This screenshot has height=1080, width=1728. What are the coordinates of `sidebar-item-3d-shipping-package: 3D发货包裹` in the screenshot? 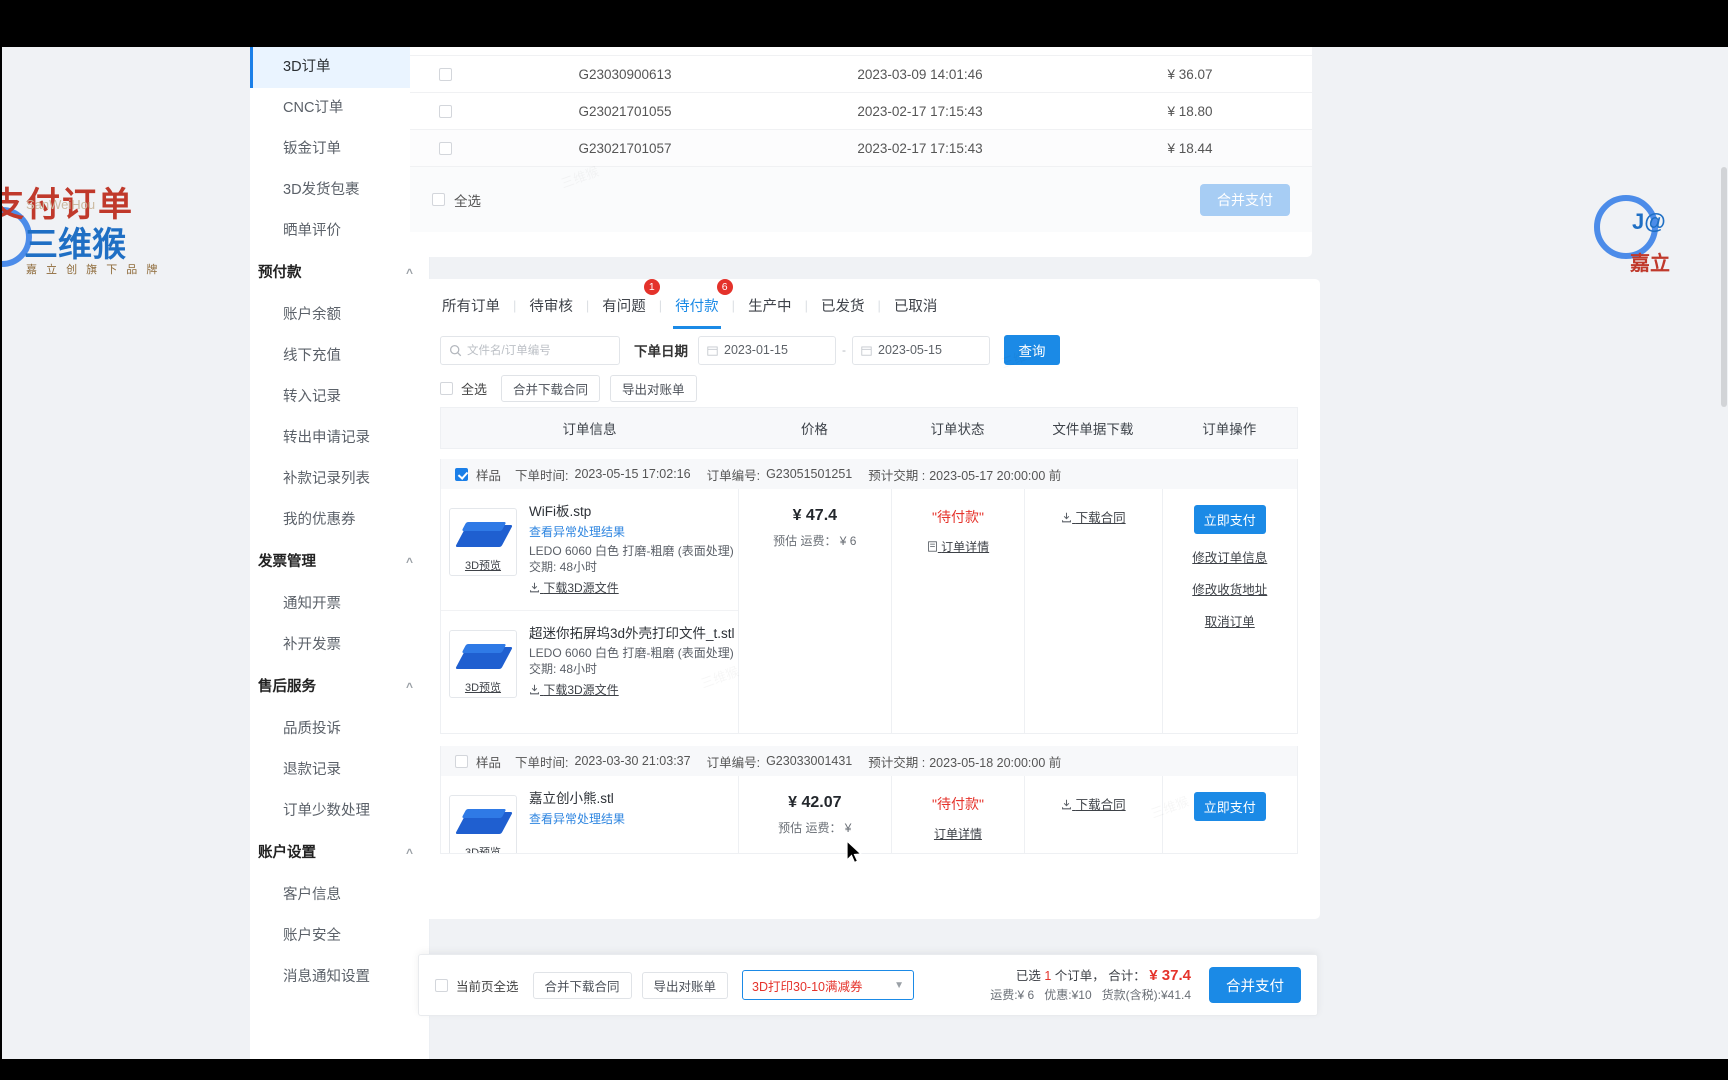 It's located at (339, 190).